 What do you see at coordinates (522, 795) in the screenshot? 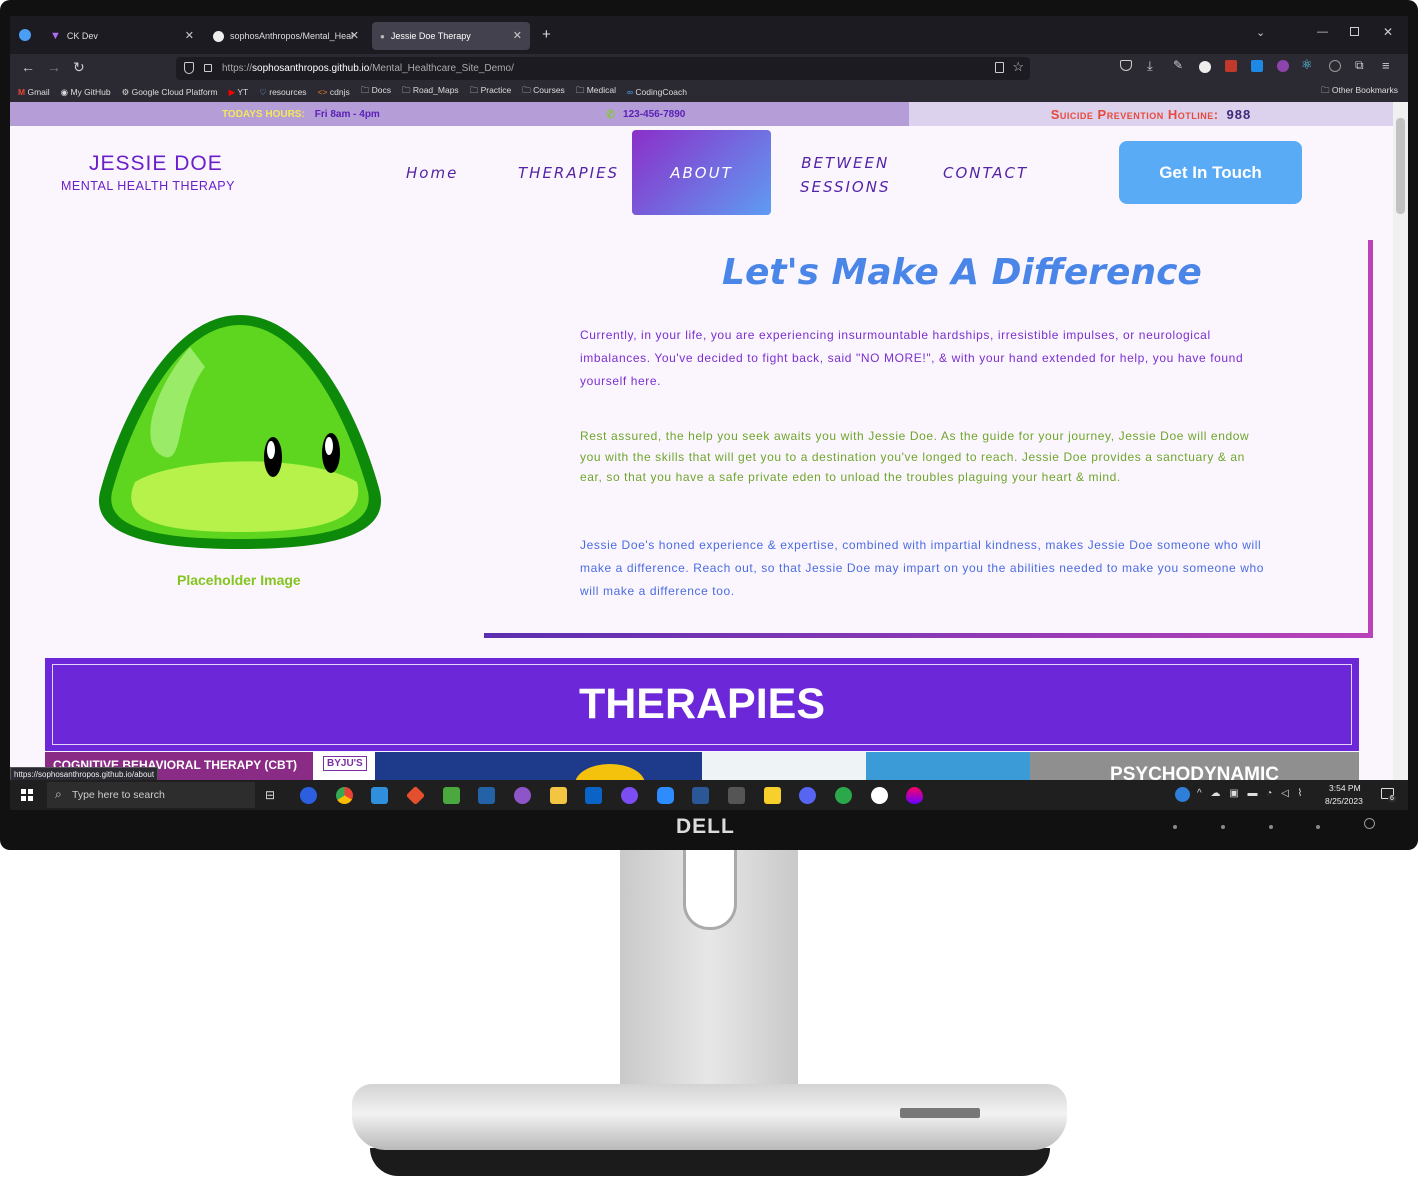
I see `github-desktop-icon` at bounding box center [522, 795].